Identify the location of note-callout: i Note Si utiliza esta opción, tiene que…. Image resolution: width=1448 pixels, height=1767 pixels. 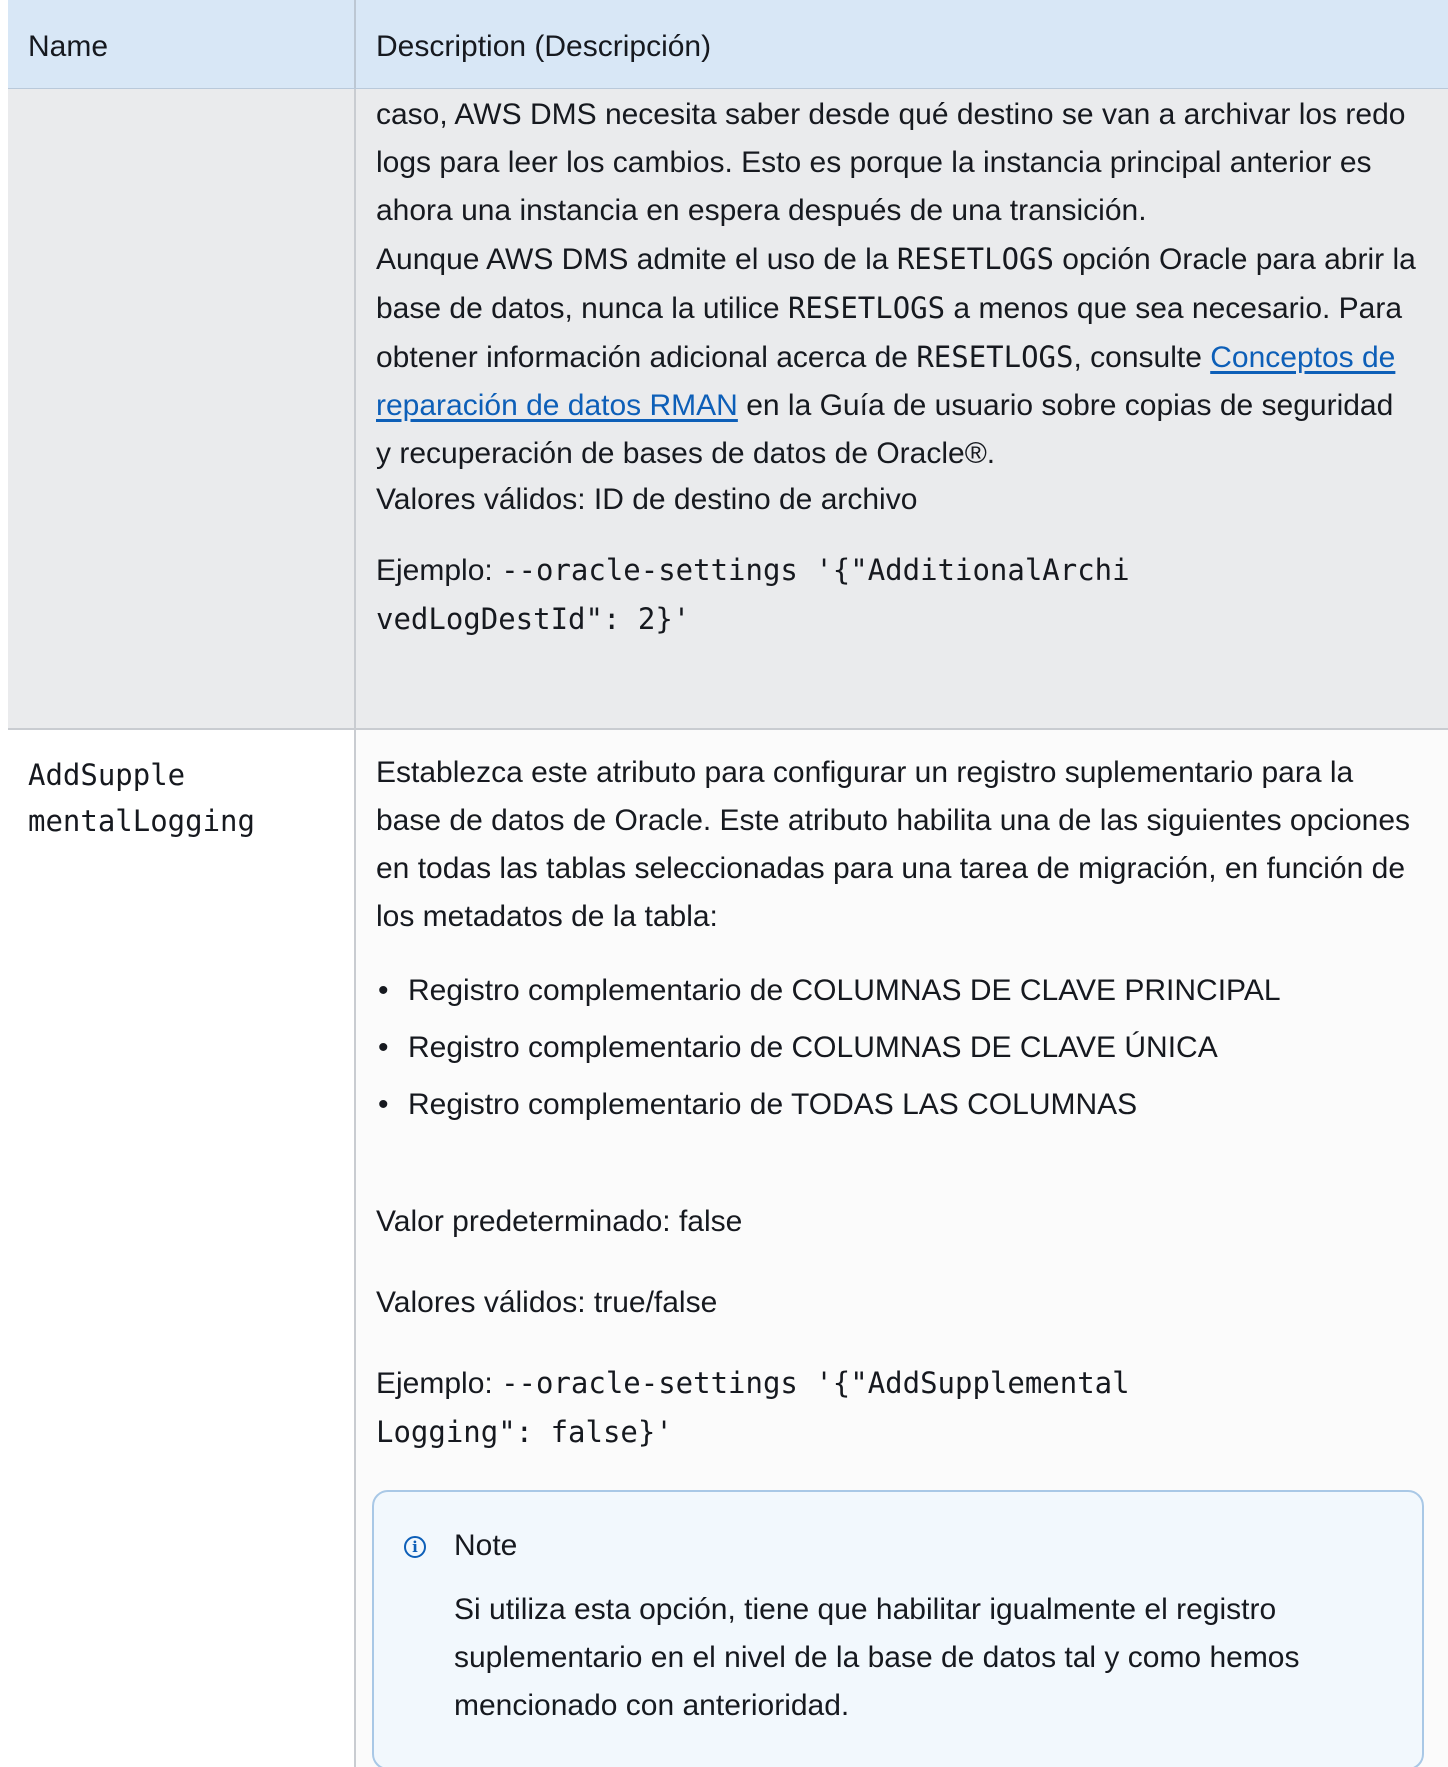
(898, 1628).